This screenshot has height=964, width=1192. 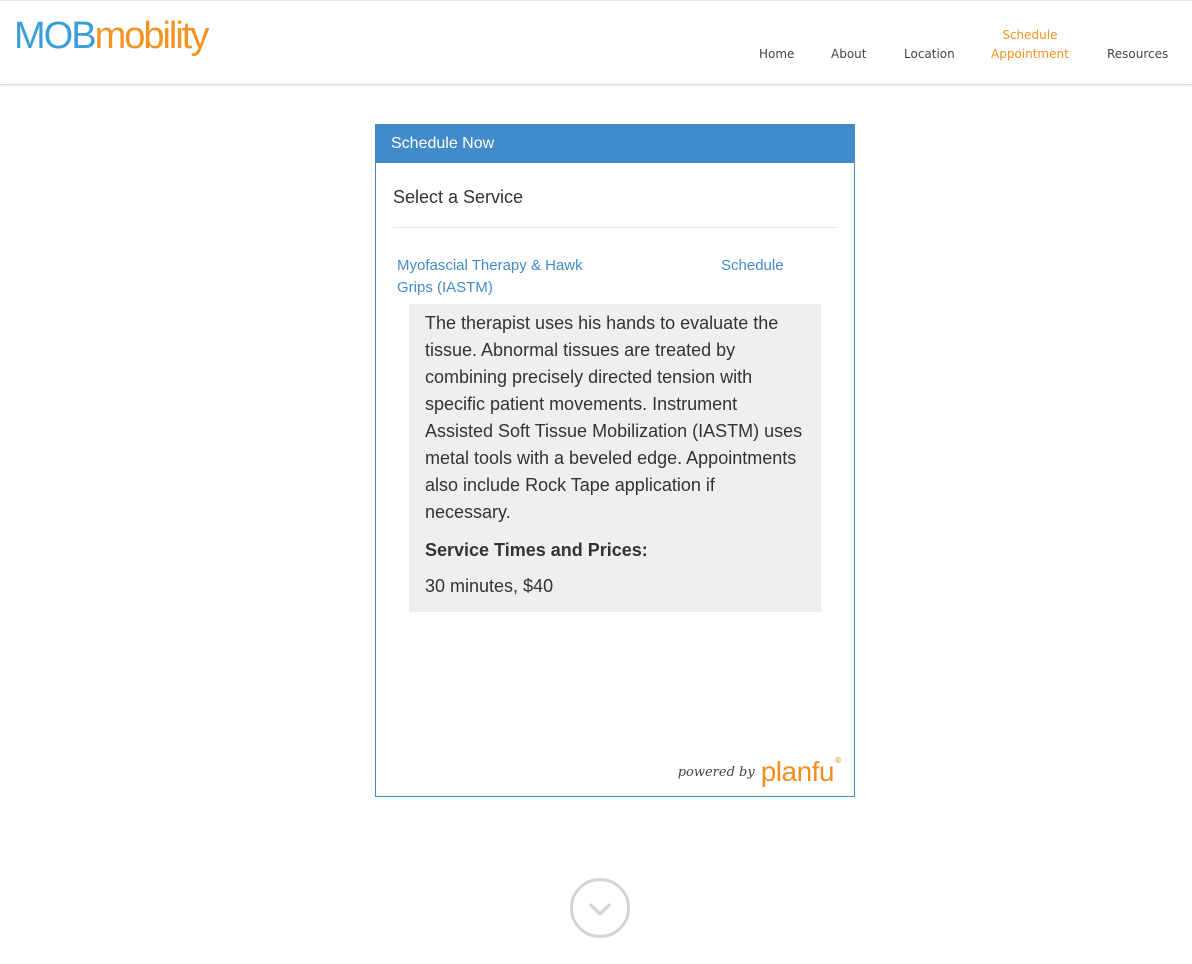 What do you see at coordinates (838, 760) in the screenshot?
I see `registered-mark: ®` at bounding box center [838, 760].